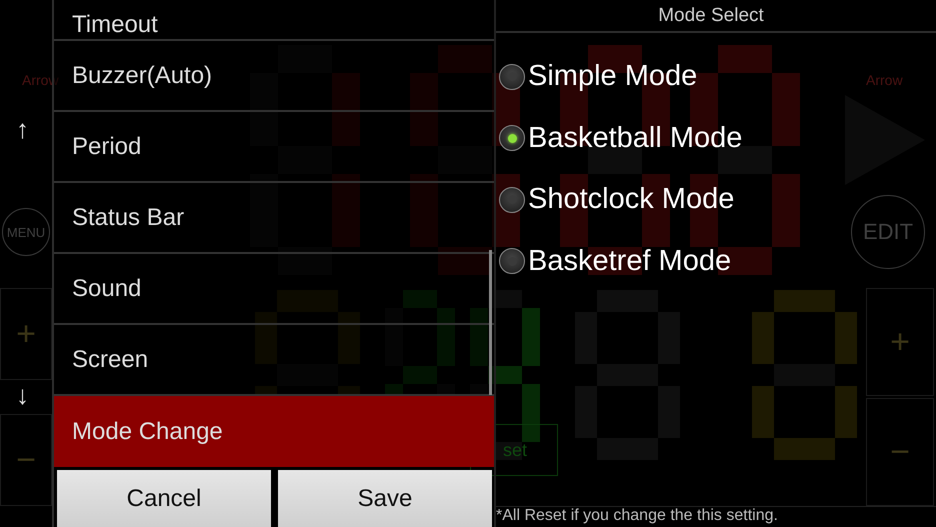 The image size is (936, 527). Describe the element at coordinates (22, 129) in the screenshot. I see `up-arrow-icon: ↑` at that location.